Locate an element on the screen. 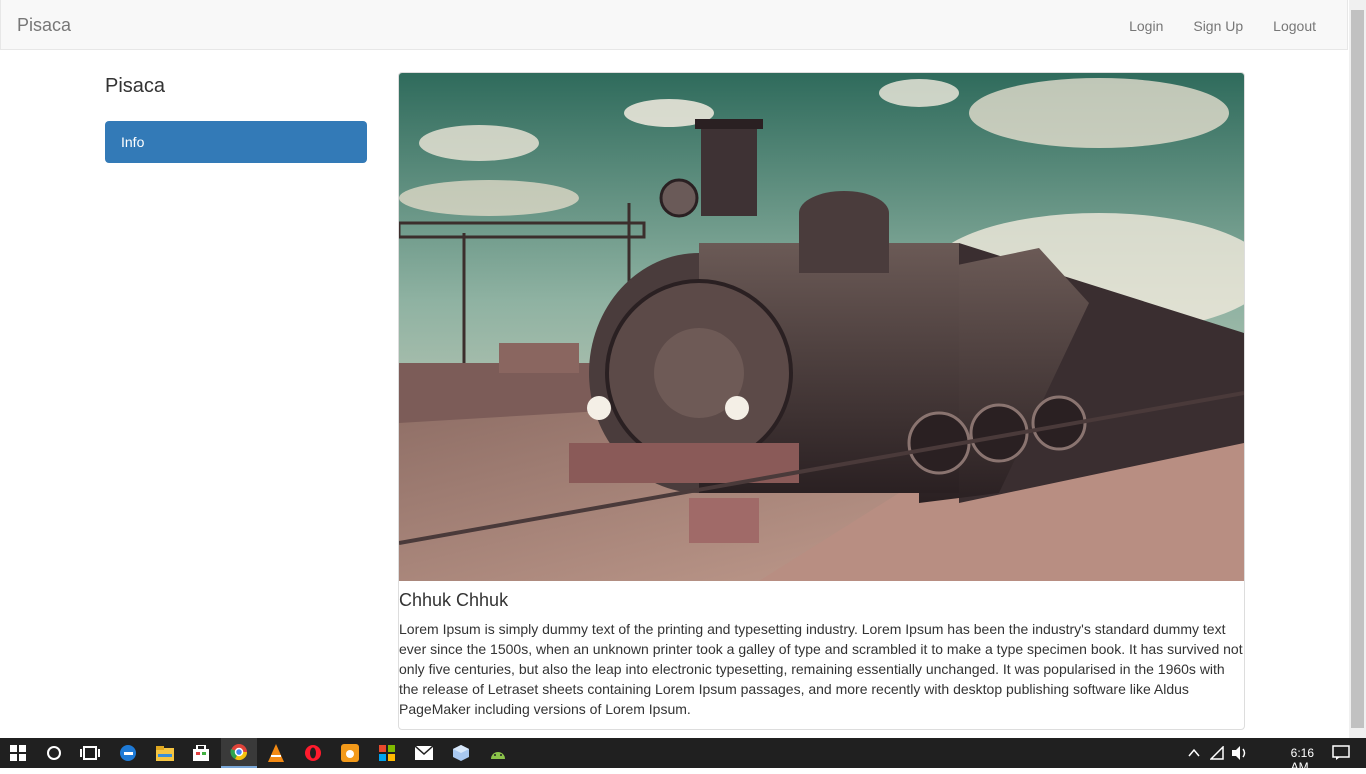 The width and height of the screenshot is (1366, 774). file-explorer-icon is located at coordinates (165, 753).